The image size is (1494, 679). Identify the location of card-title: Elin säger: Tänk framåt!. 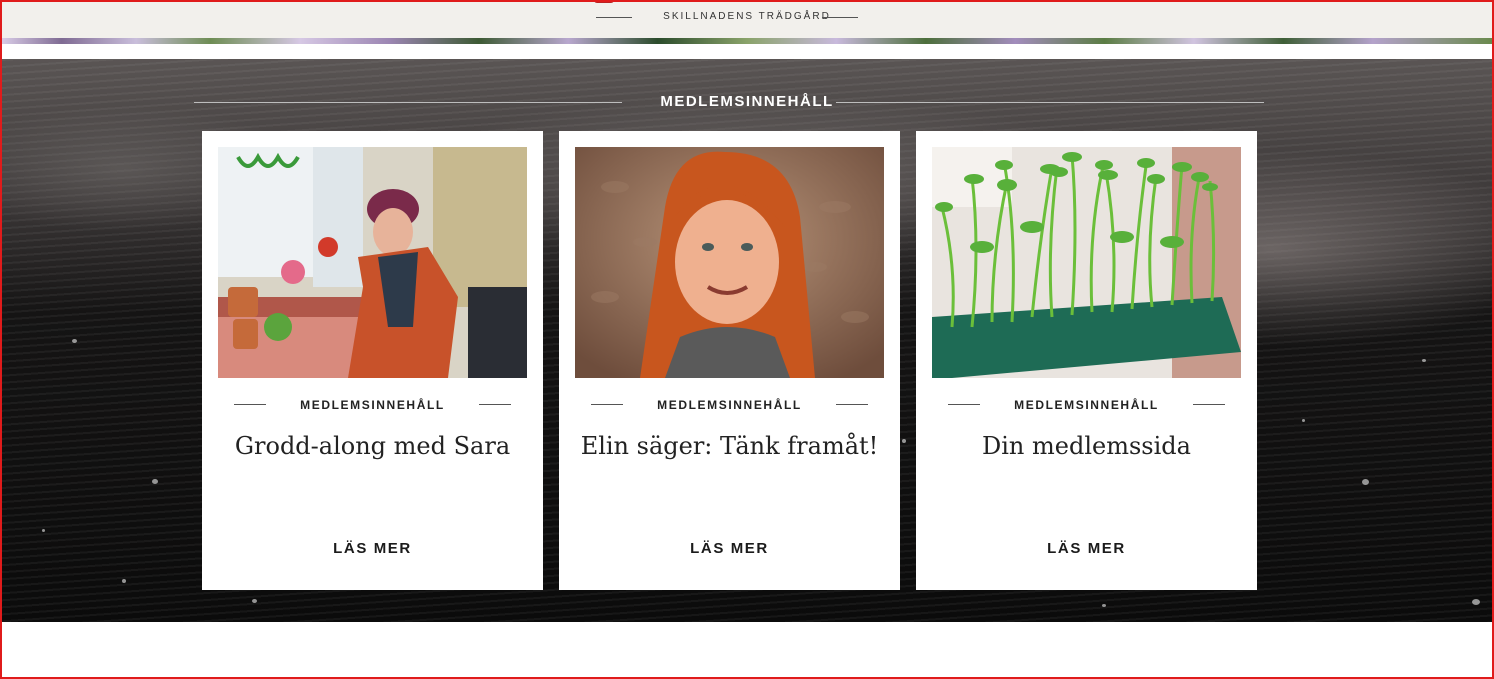
(729, 446).